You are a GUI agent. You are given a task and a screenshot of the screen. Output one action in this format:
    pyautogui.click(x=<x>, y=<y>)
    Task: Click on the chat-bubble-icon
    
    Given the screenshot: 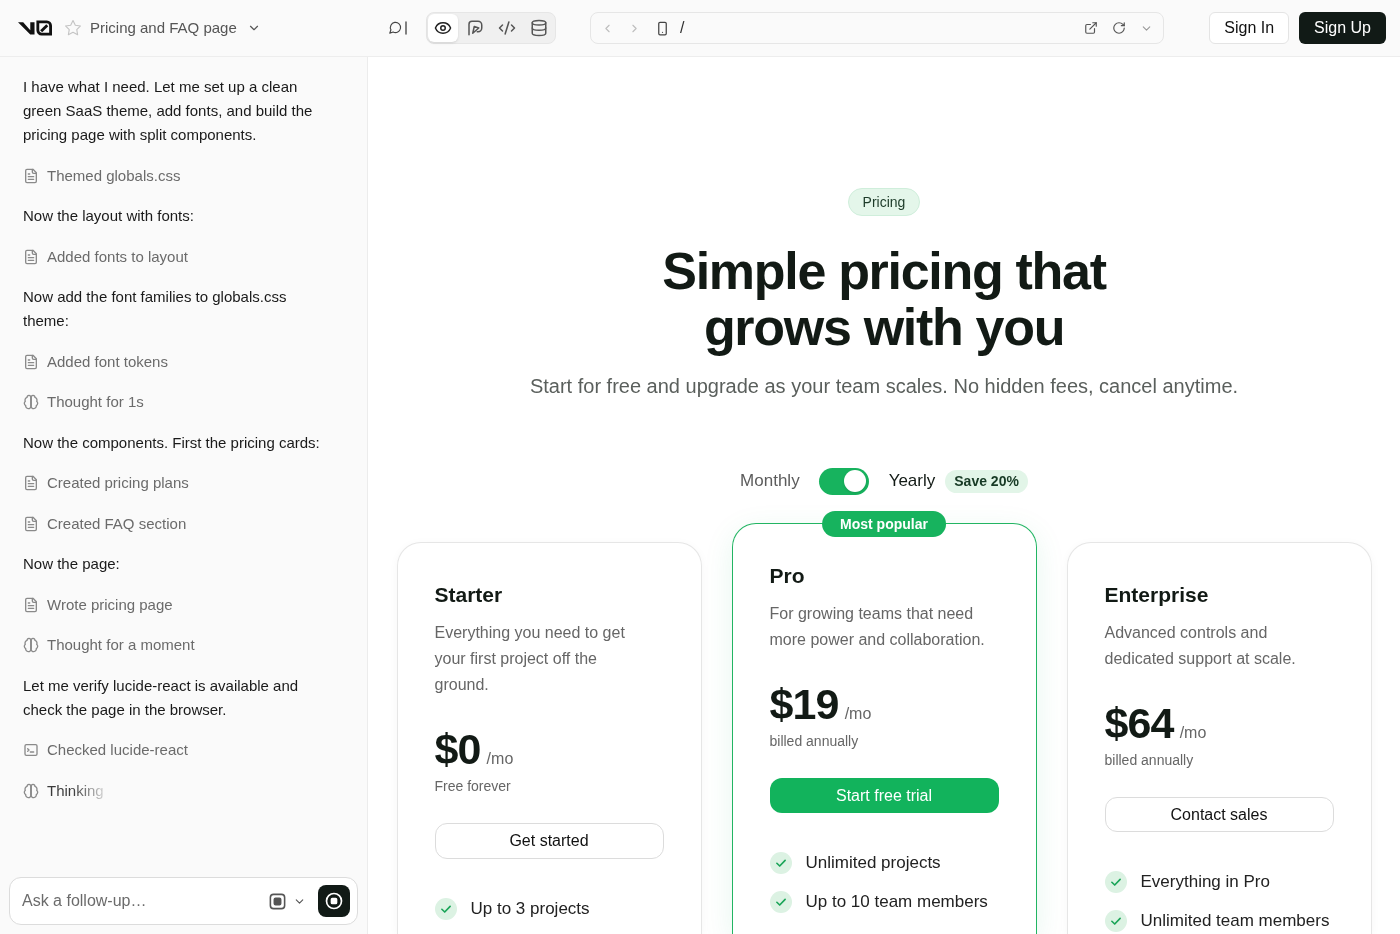 What is the action you would take?
    pyautogui.click(x=398, y=28)
    